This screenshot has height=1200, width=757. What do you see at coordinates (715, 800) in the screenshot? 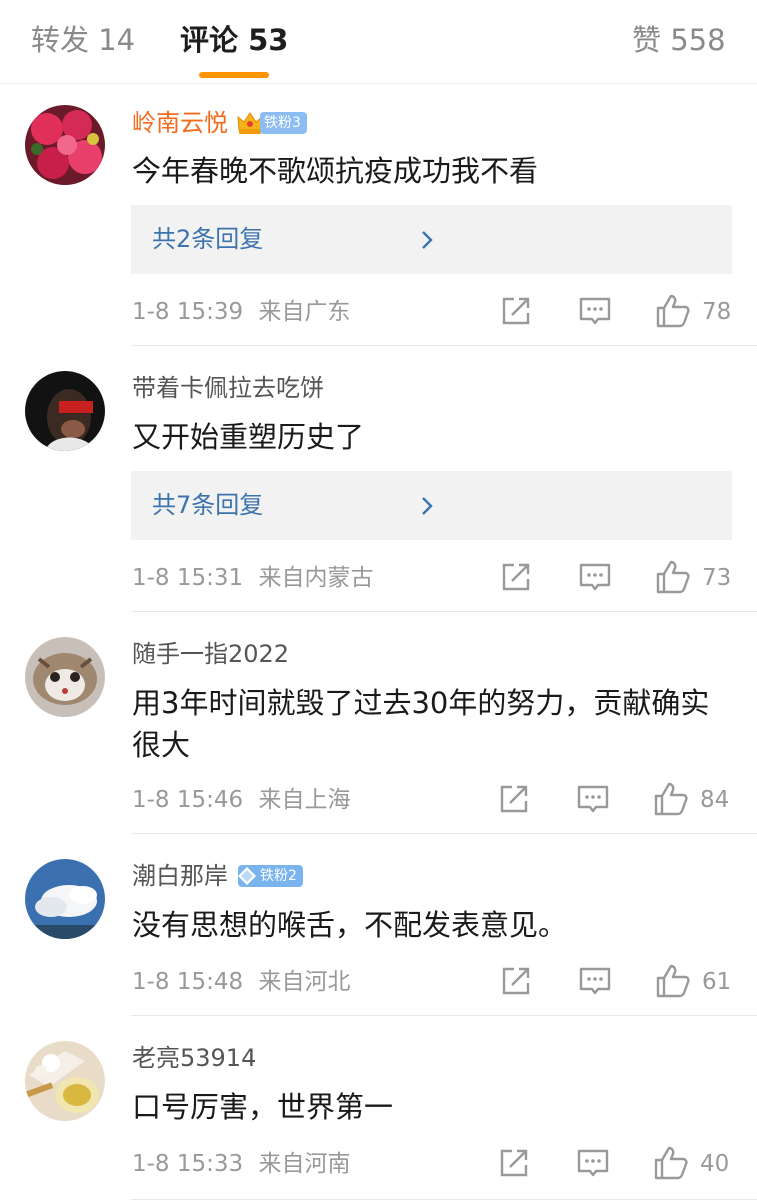
I see `like-count: 84` at bounding box center [715, 800].